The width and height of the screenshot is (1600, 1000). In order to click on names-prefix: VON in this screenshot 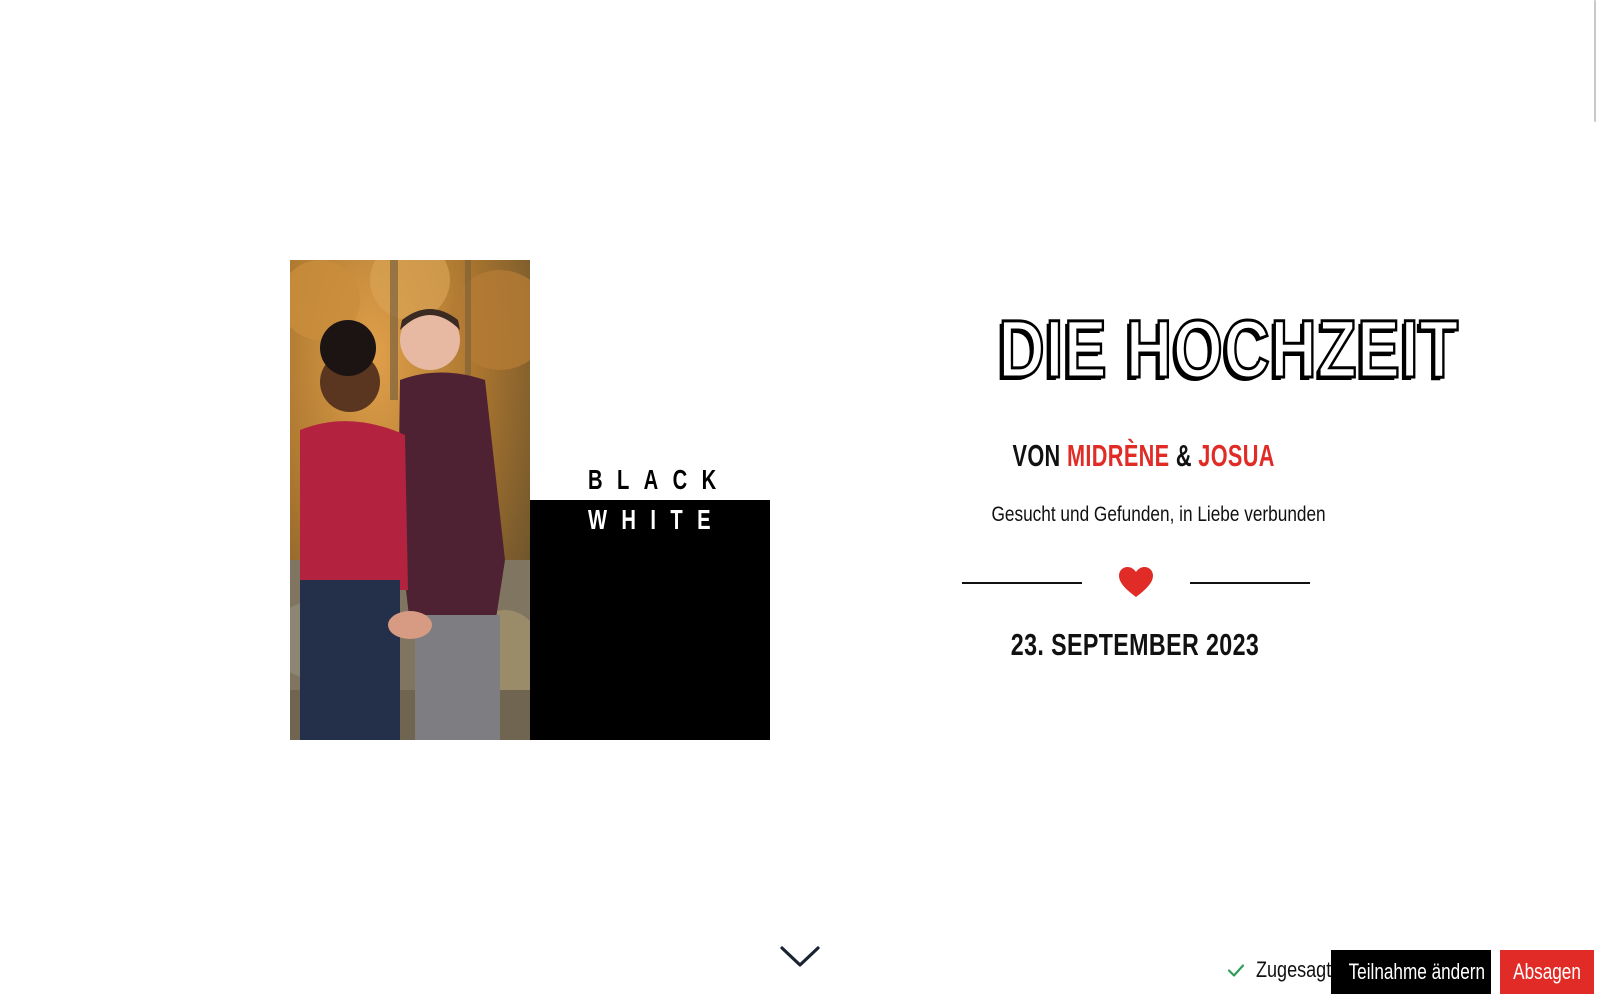, I will do `click(1036, 455)`.